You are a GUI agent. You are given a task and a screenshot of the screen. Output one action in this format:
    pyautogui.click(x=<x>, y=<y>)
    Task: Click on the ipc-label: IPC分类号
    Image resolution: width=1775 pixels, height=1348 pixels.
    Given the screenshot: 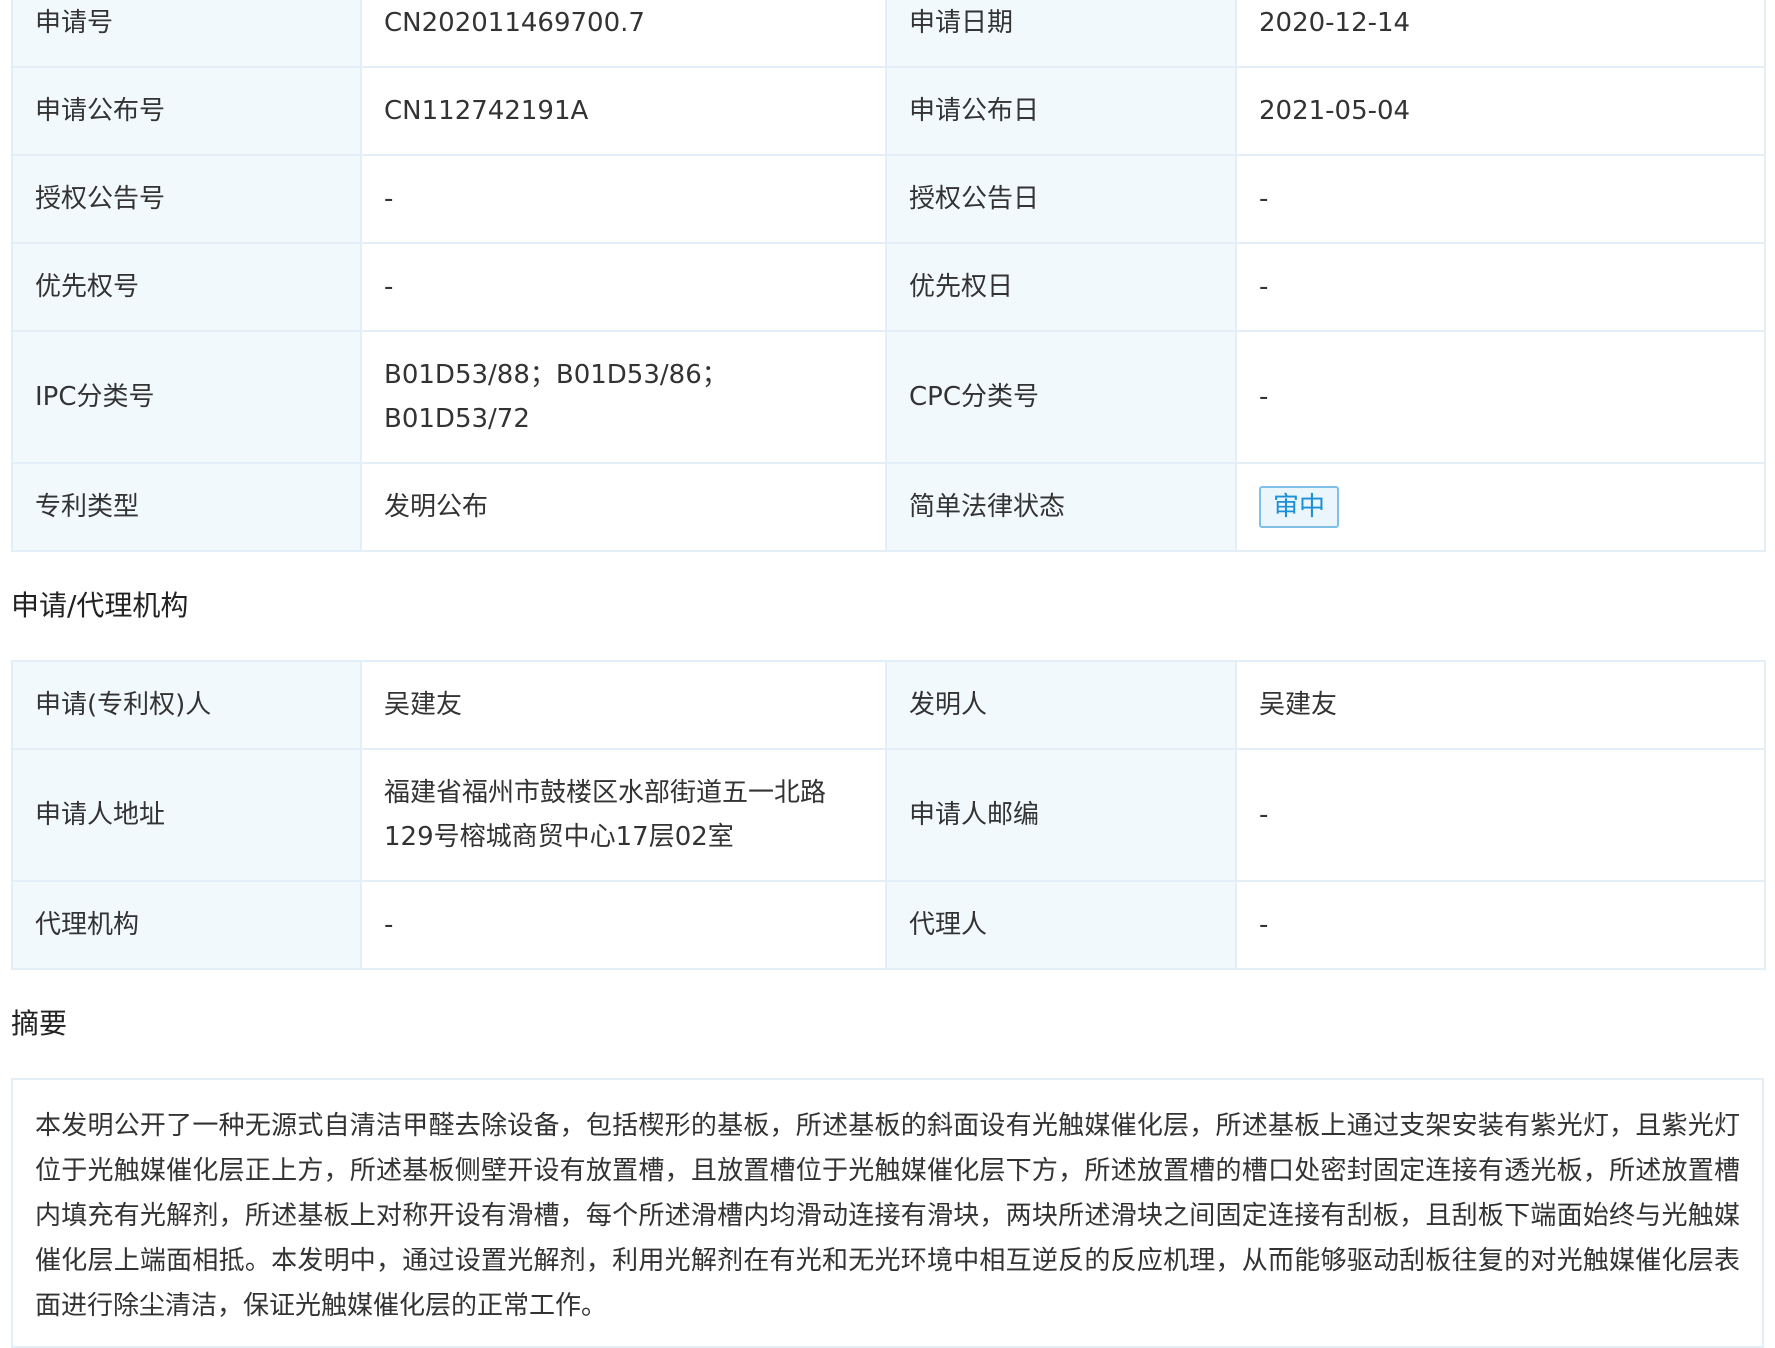 What is the action you would take?
    pyautogui.click(x=186, y=397)
    